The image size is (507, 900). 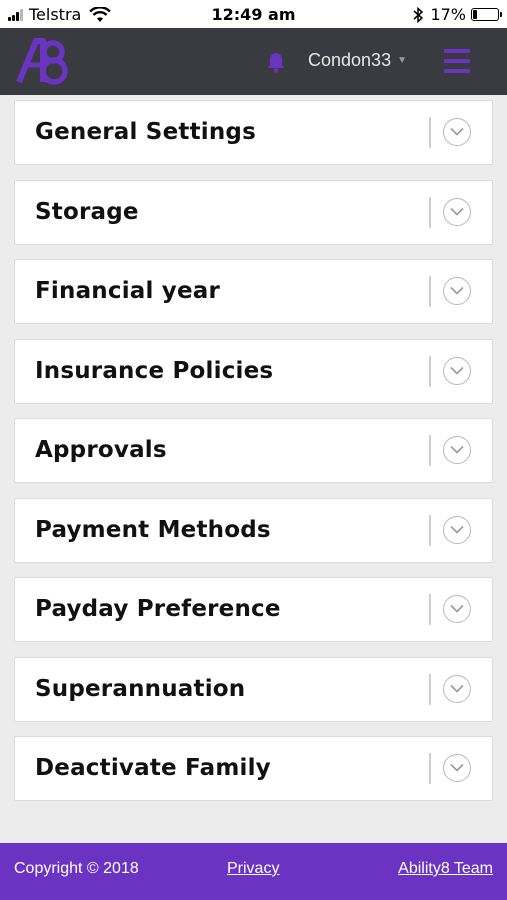 What do you see at coordinates (486, 14) in the screenshot?
I see `battery-icon` at bounding box center [486, 14].